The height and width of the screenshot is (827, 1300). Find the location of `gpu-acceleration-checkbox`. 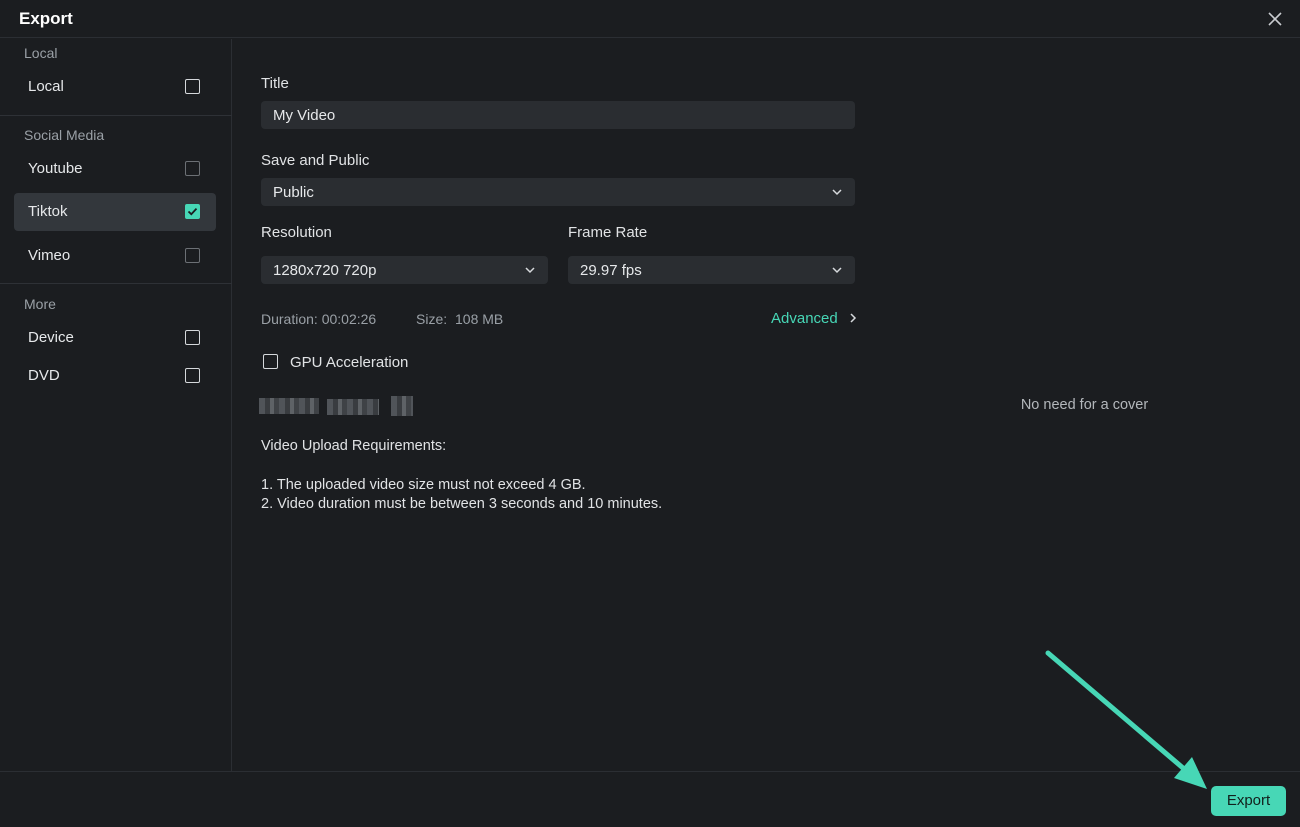

gpu-acceleration-checkbox is located at coordinates (270, 361).